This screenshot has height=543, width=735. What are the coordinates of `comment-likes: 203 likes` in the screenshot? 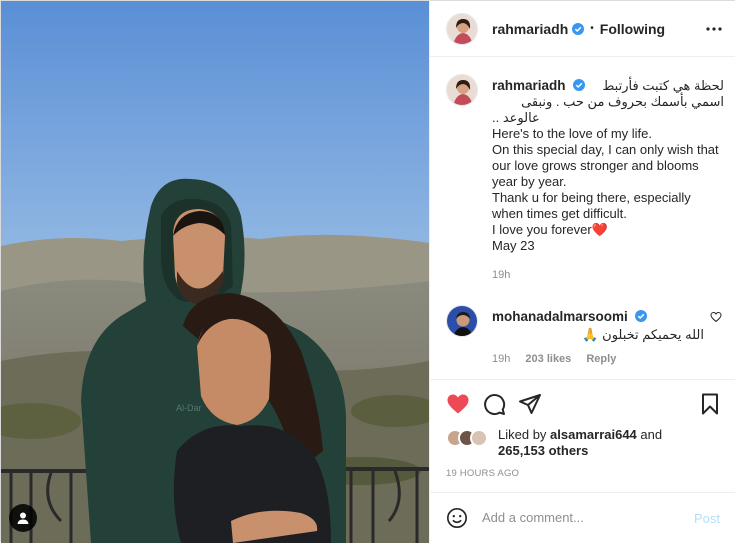 It's located at (548, 359).